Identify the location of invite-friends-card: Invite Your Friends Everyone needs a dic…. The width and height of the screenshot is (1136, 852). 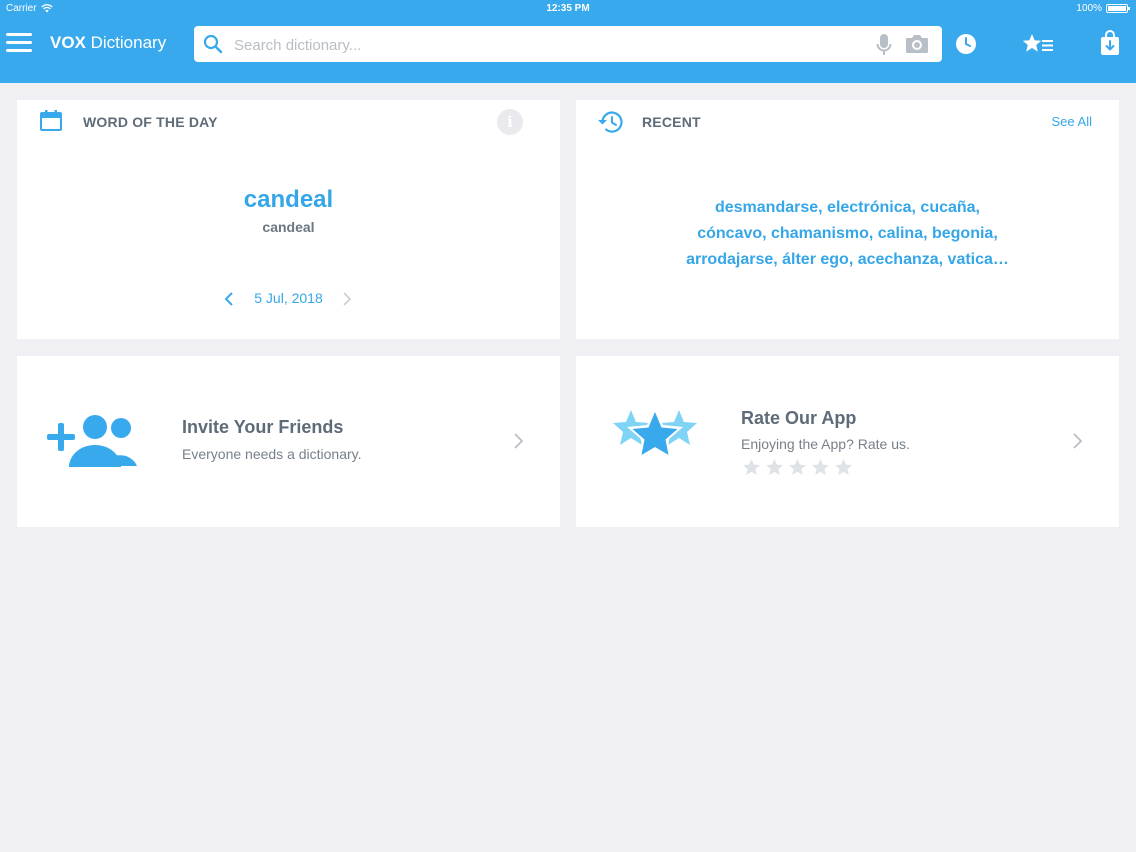
(288, 441).